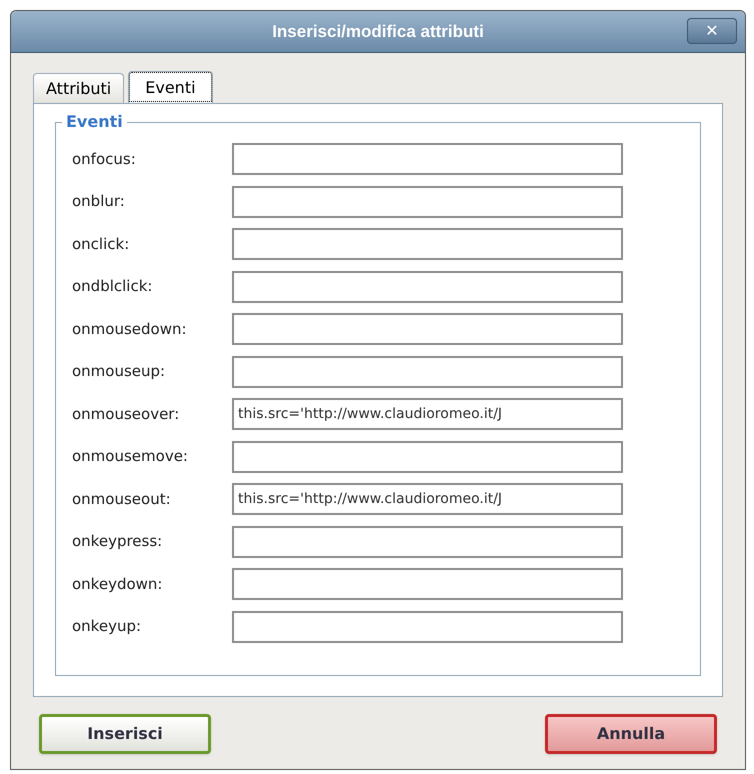 The width and height of the screenshot is (754, 774). Describe the element at coordinates (104, 159) in the screenshot. I see `field-label: onfocus:` at that location.